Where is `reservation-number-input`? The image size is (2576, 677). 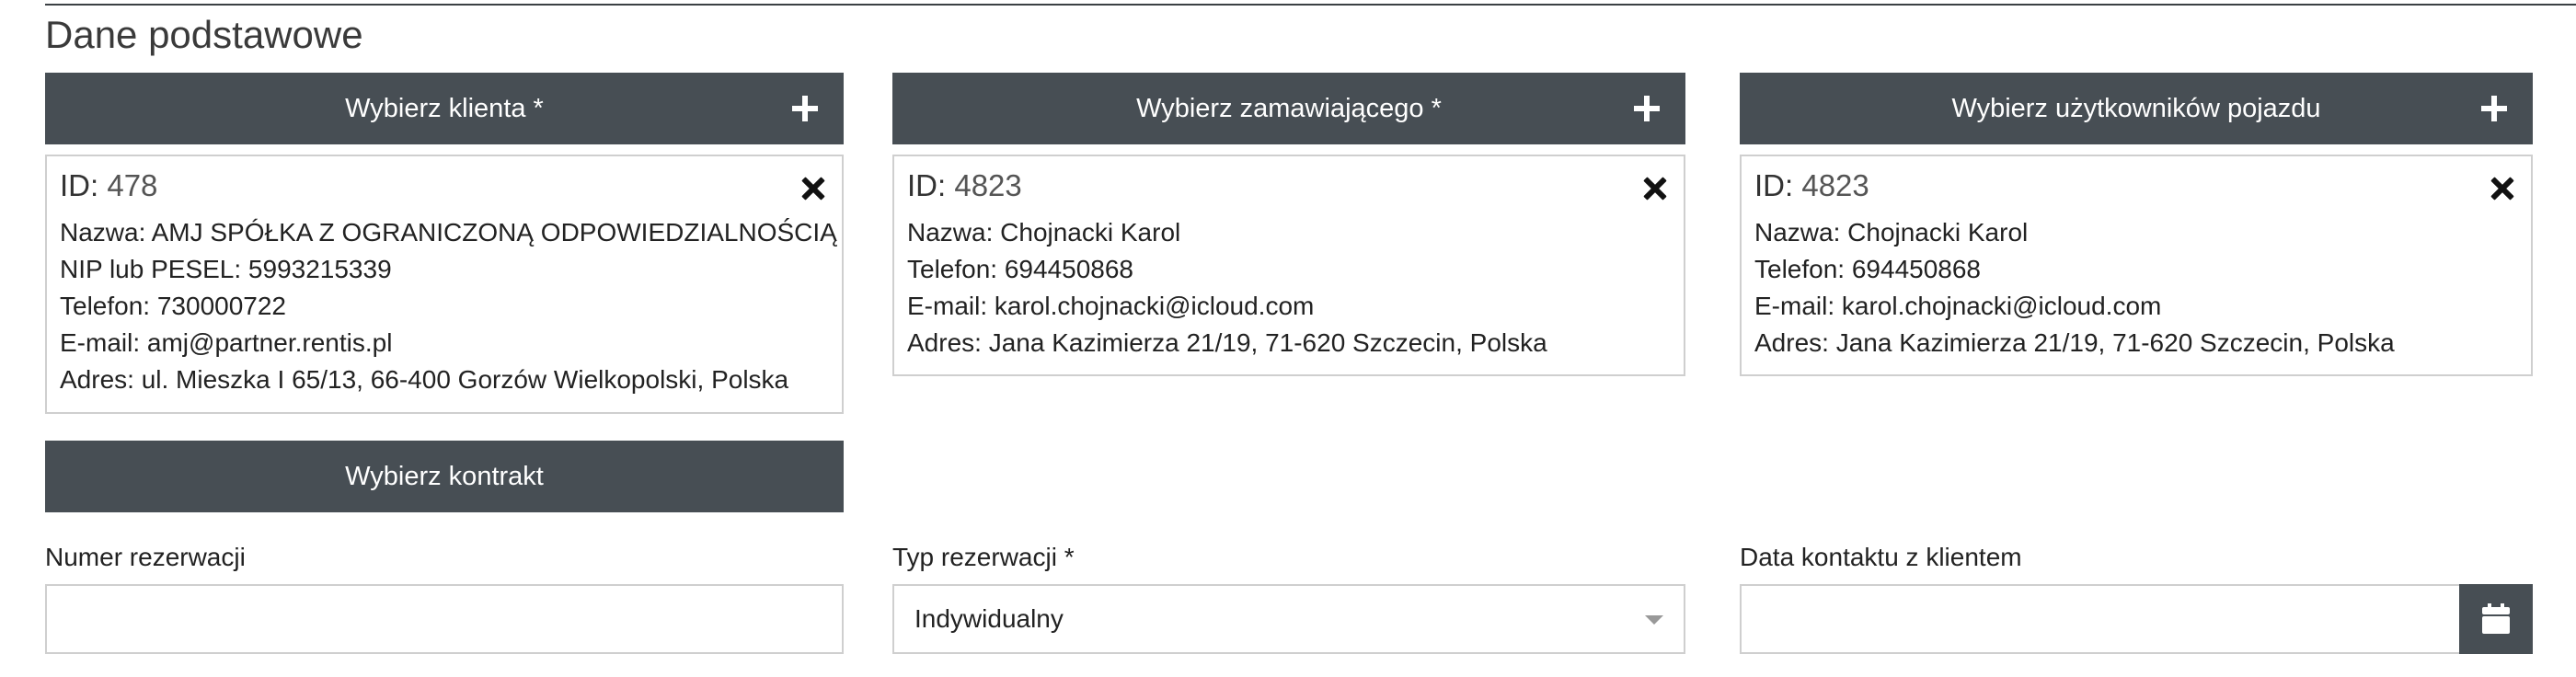 reservation-number-input is located at coordinates (444, 619).